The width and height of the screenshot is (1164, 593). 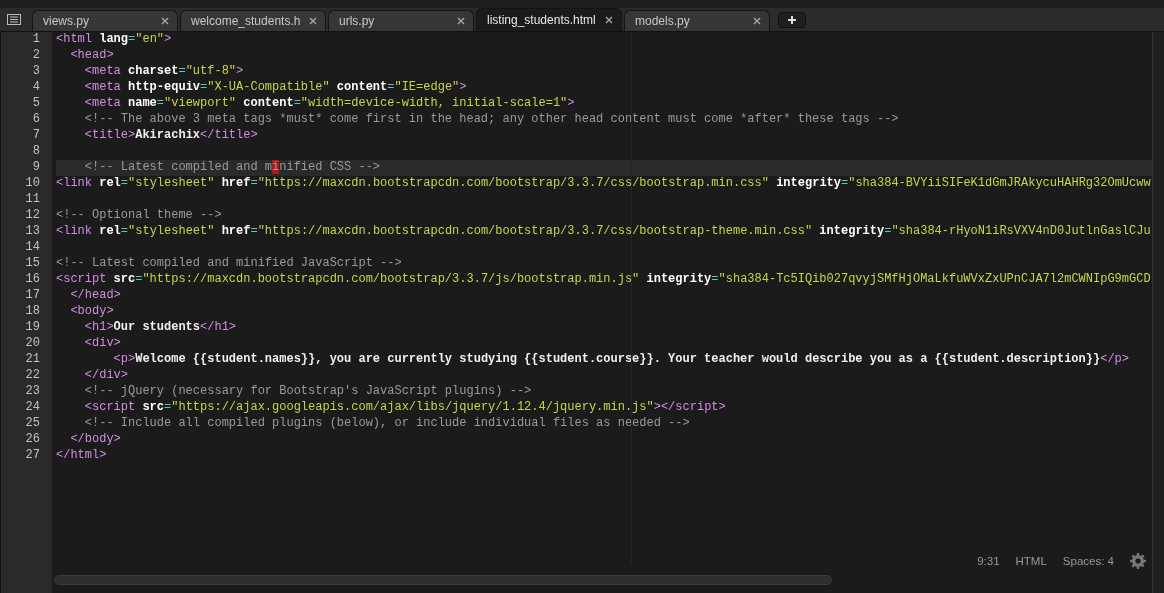 I want to click on code-line: <!-- The above 3 meta tags *must* come first in the head; any other head content must come *after* these tags -->, so click(x=491, y=120).